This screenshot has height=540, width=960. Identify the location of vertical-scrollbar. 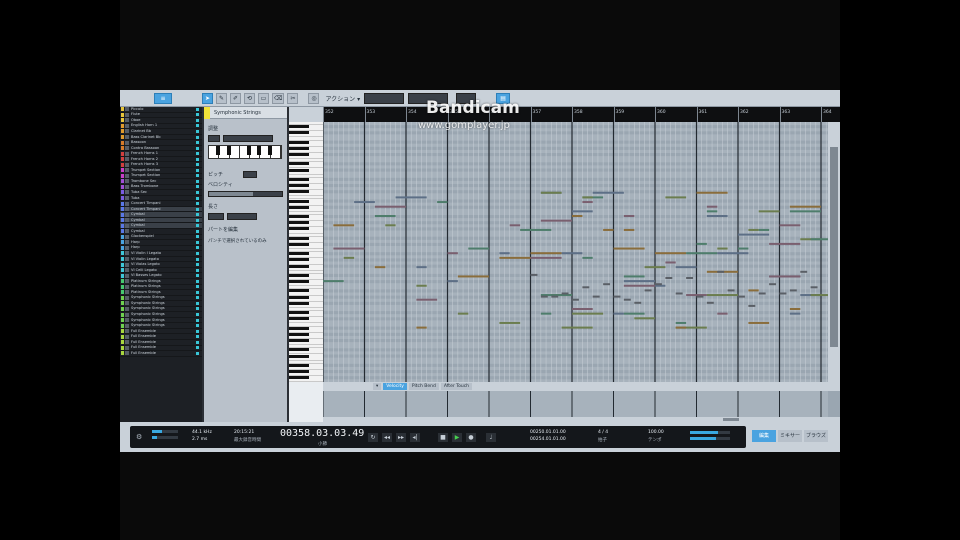
(834, 252).